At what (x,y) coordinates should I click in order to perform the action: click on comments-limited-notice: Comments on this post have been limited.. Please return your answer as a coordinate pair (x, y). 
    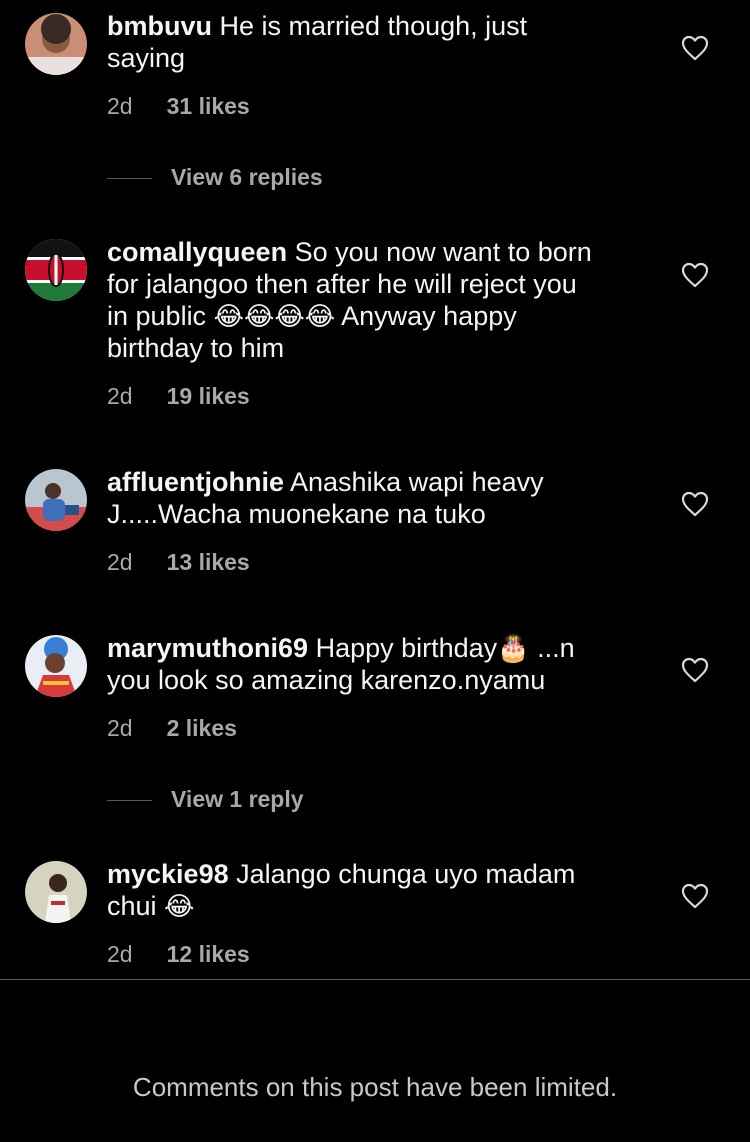
    Looking at the image, I should click on (375, 1087).